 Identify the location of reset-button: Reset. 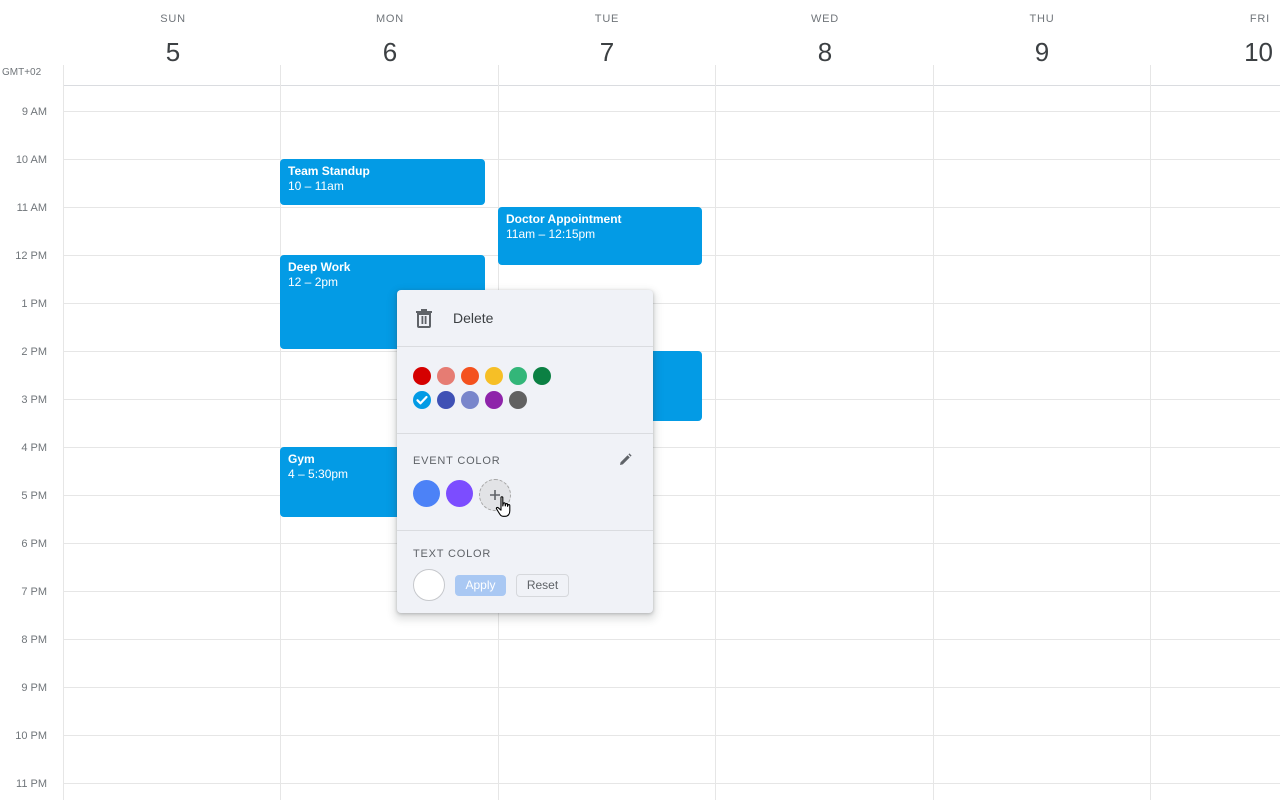
(542, 585).